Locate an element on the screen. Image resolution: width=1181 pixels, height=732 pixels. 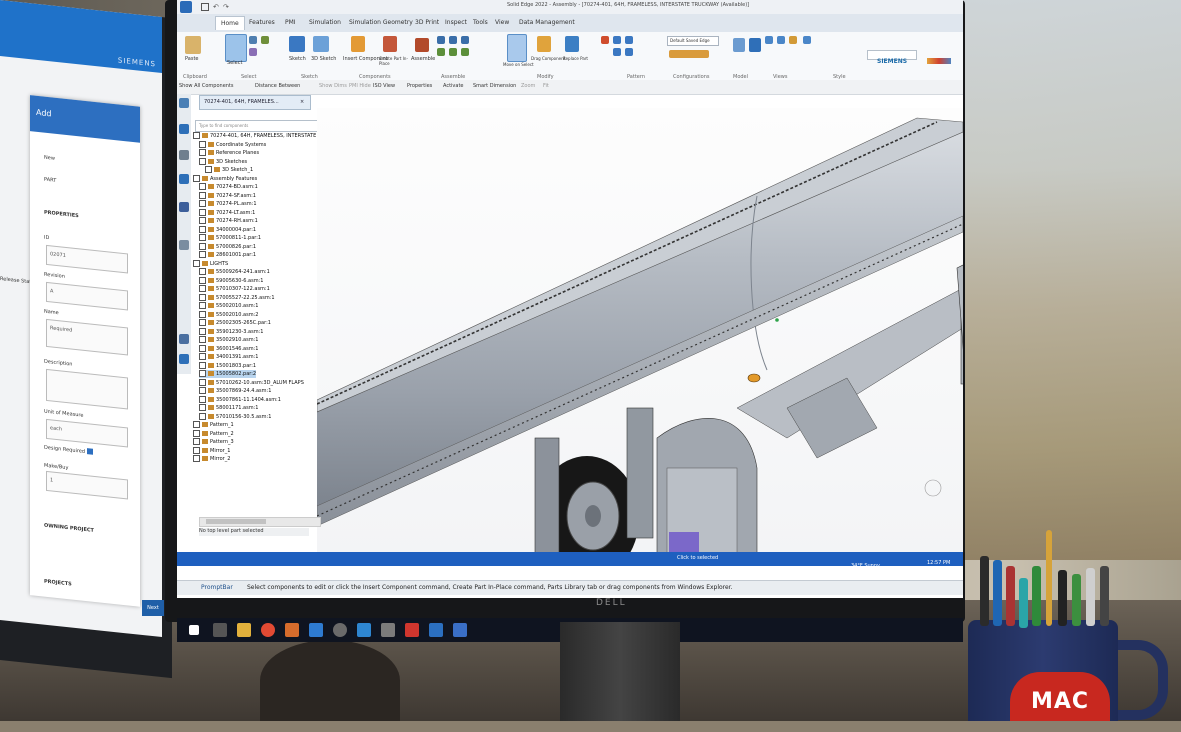
tree-item: 35007861-11.1404.asm:1 is located at coordinates (240, 399).